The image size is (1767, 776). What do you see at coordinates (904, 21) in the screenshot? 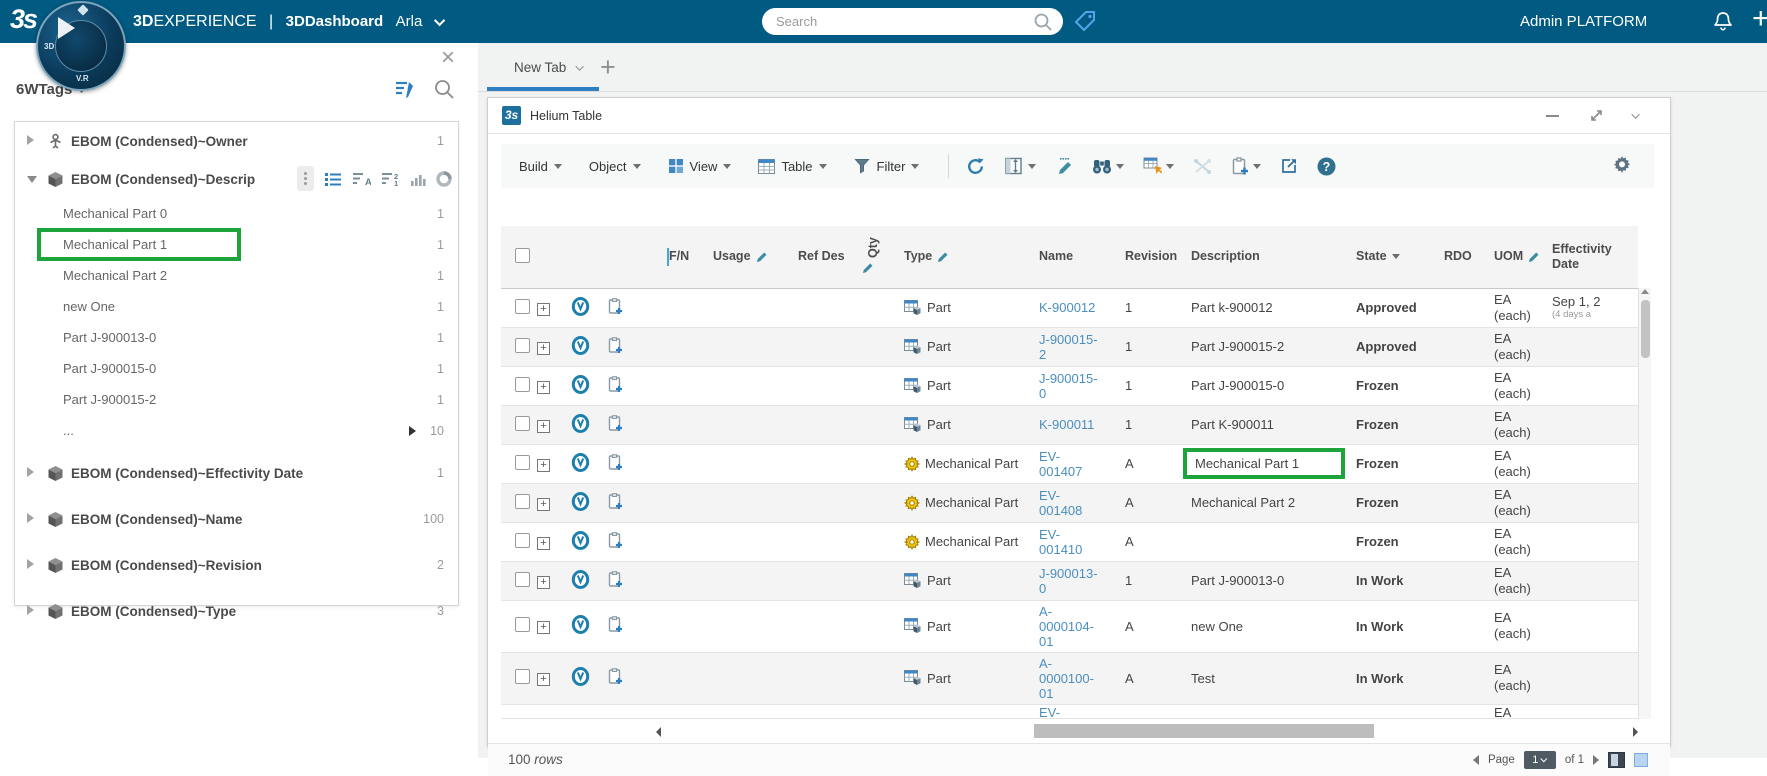
I see `search-input` at bounding box center [904, 21].